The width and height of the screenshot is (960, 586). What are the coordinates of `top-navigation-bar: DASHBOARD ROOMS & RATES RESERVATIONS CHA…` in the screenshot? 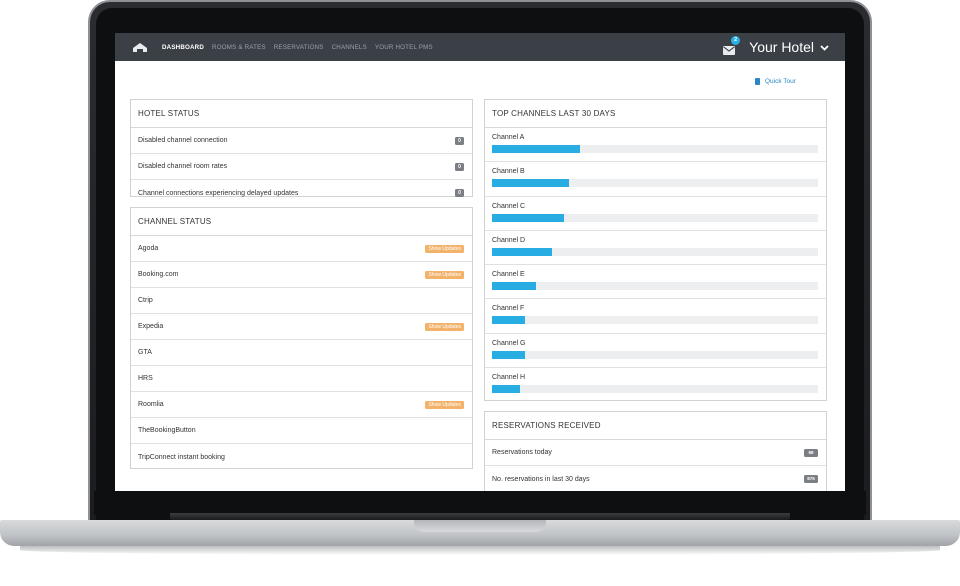 It's located at (480, 47).